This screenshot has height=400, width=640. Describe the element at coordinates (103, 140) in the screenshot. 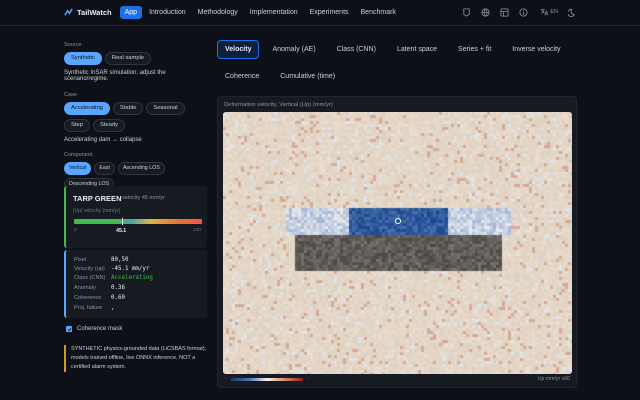

I see `case-note: Accelerating dam → collapse` at that location.